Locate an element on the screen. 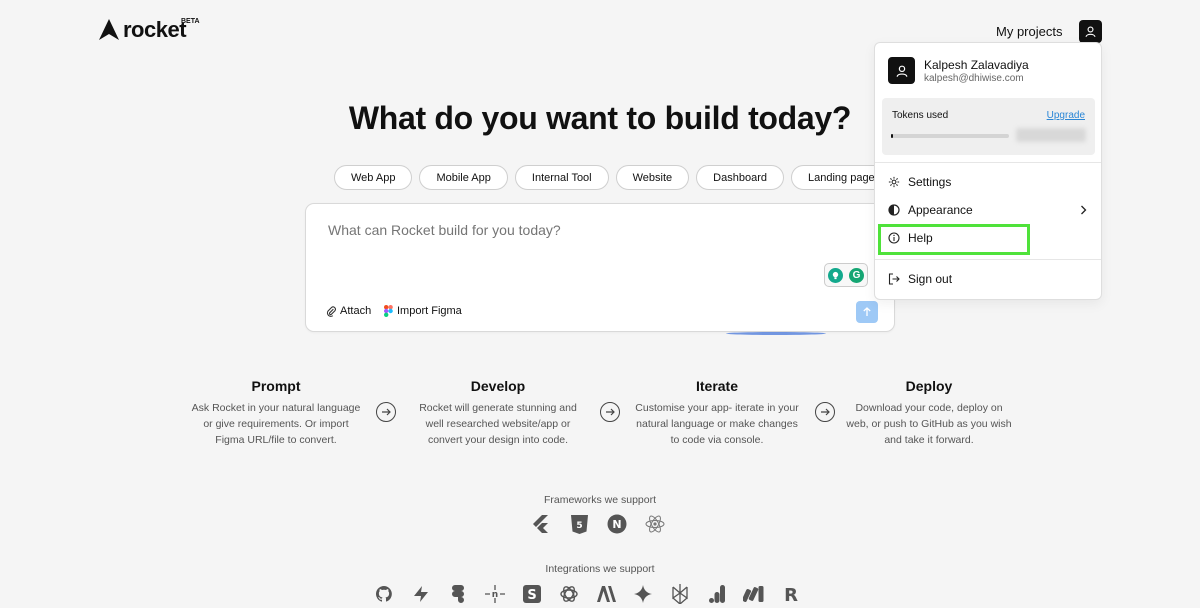 Image resolution: width=1200 pixels, height=608 pixels. grammarly-icon: G is located at coordinates (856, 275).